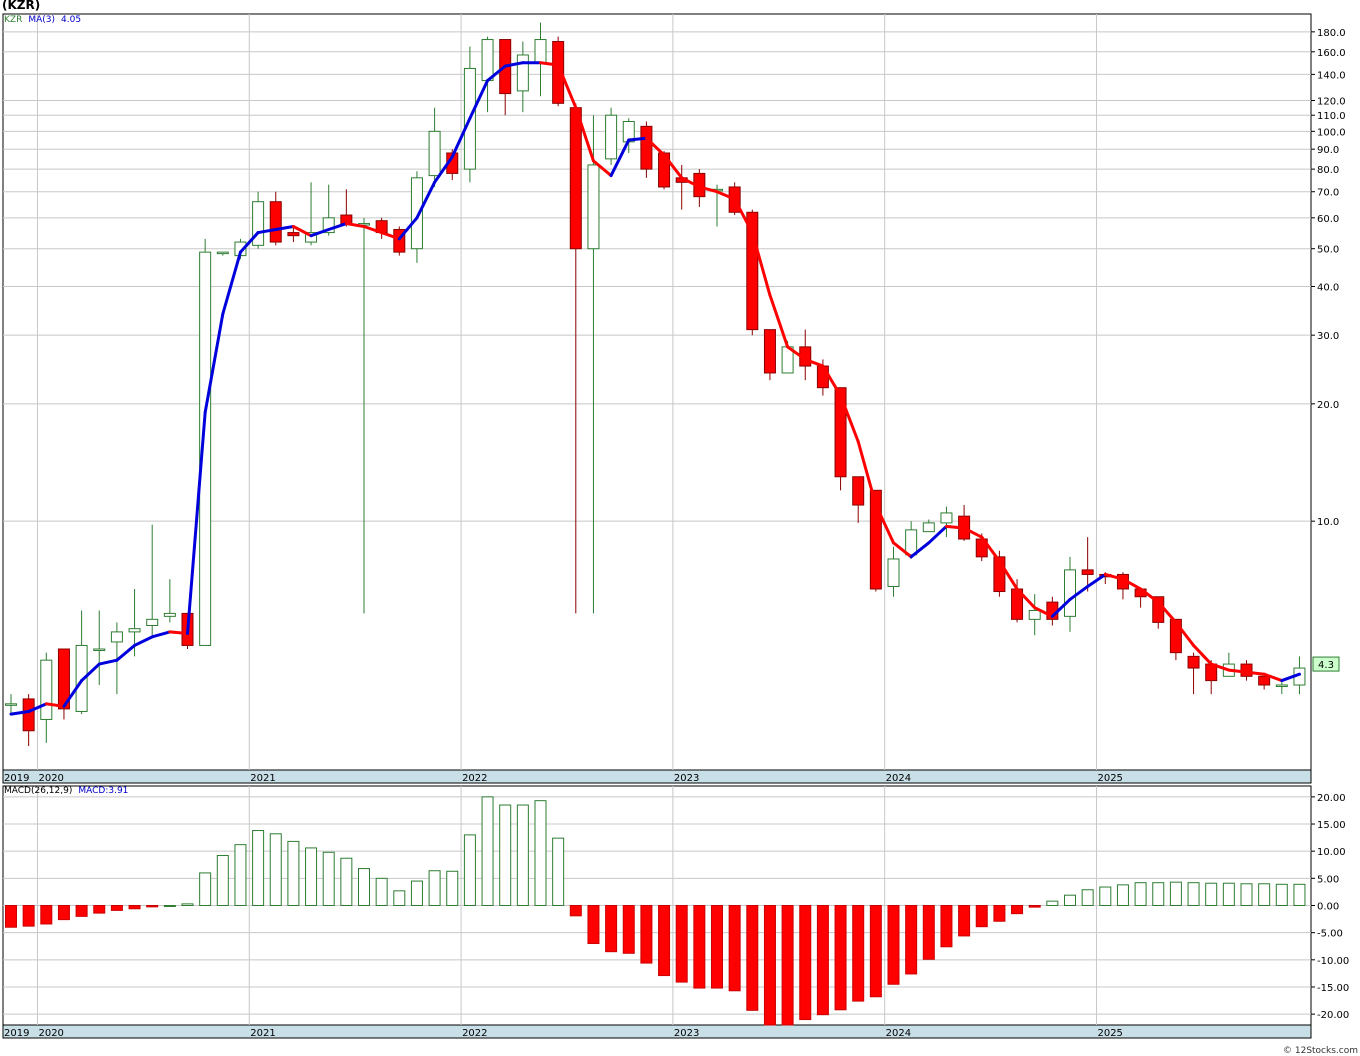 The width and height of the screenshot is (1360, 1056). What do you see at coordinates (1326, 665) in the screenshot?
I see `last-price-label: 4.3` at bounding box center [1326, 665].